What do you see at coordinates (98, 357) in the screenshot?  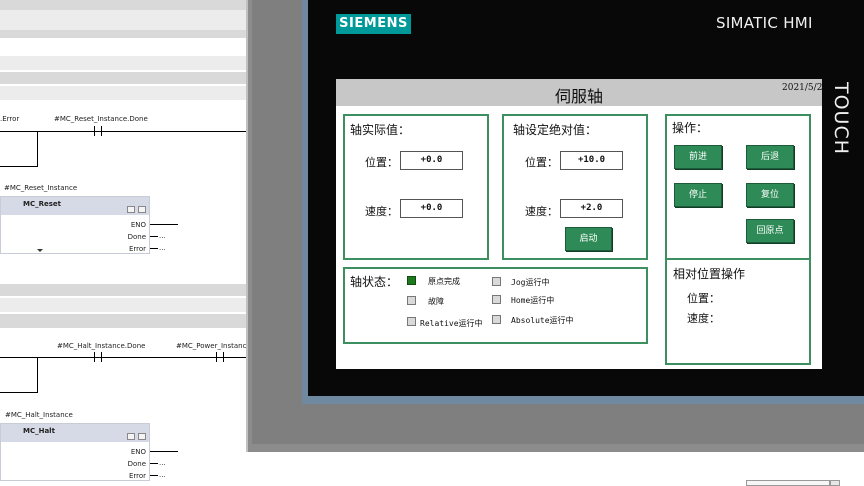 I see `nc-contact-halt-done` at bounding box center [98, 357].